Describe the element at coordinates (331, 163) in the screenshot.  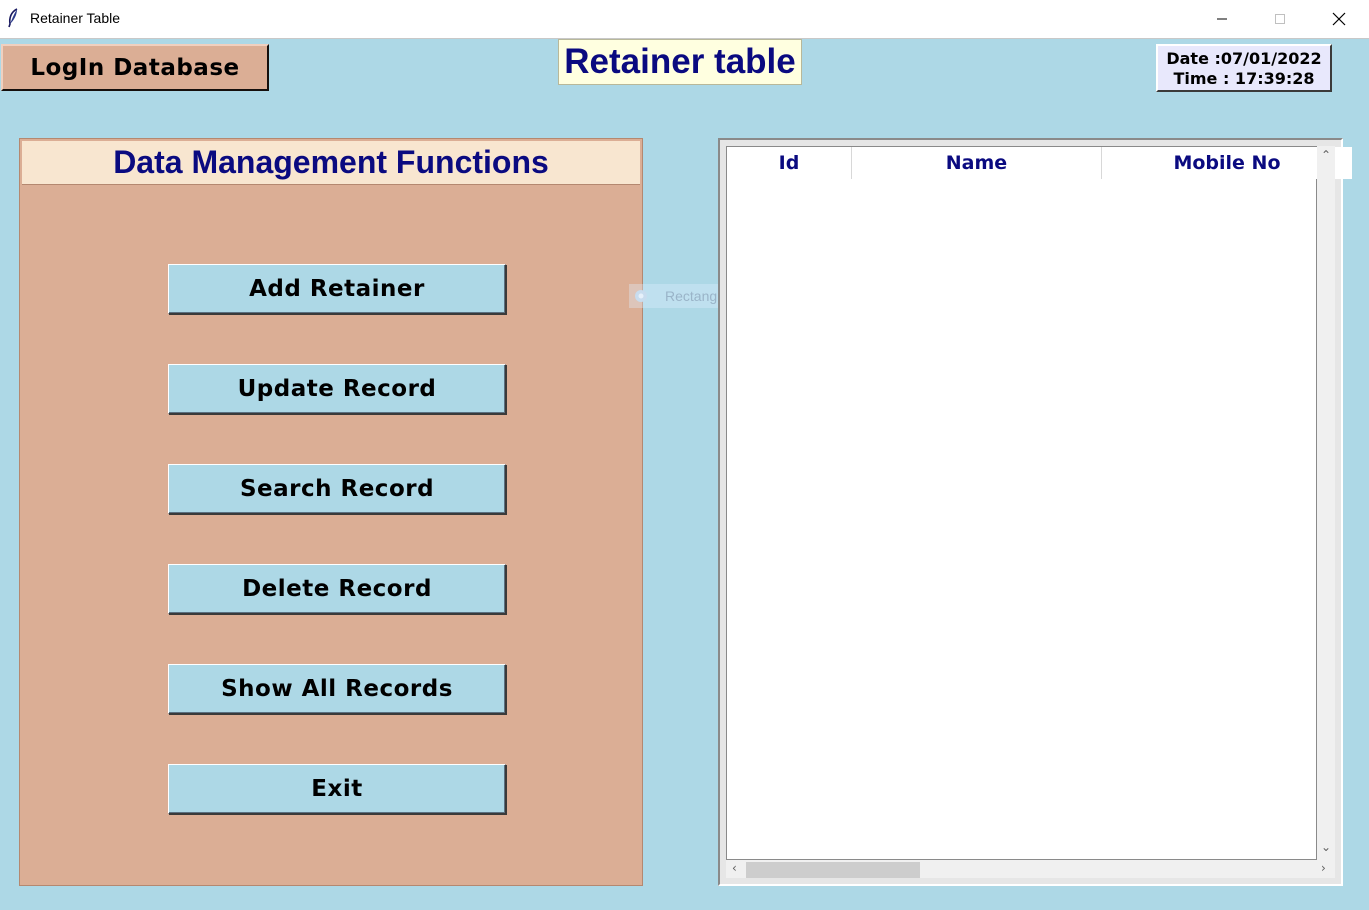
I see `panel-title: Data Management Functions` at that location.